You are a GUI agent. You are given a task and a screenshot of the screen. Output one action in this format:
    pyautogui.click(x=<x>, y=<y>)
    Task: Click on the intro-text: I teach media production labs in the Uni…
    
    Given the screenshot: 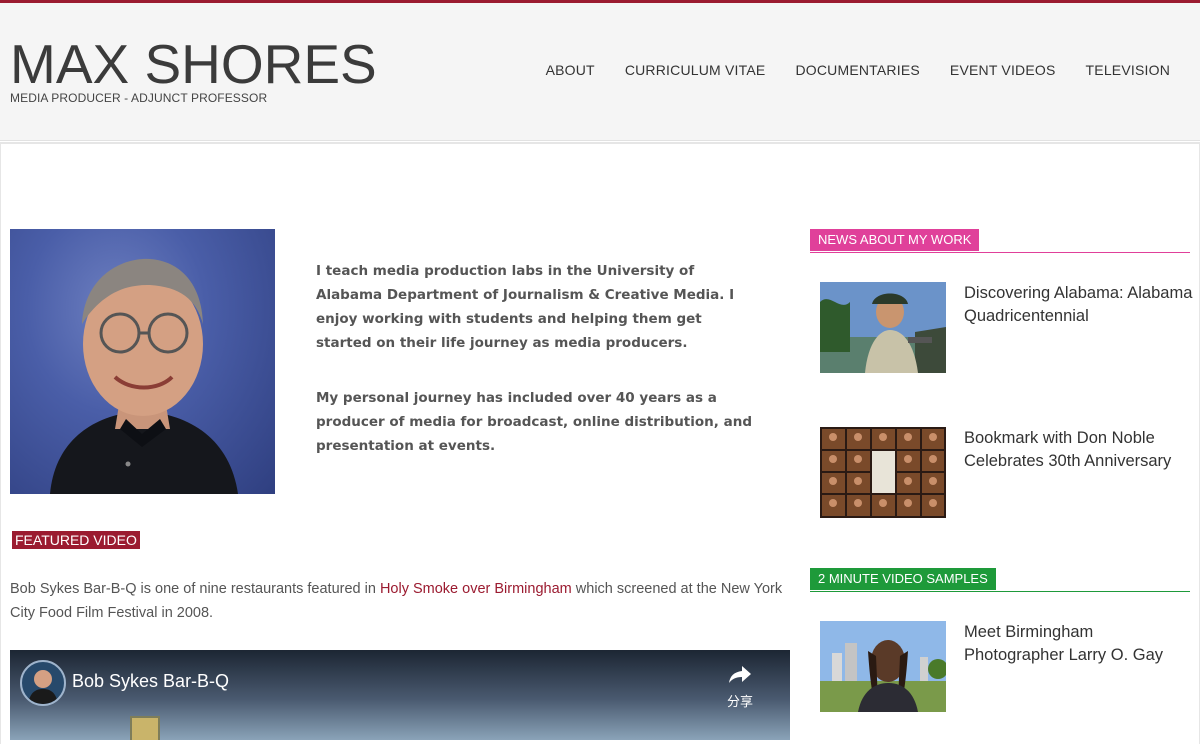 What is the action you would take?
    pyautogui.click(x=536, y=374)
    